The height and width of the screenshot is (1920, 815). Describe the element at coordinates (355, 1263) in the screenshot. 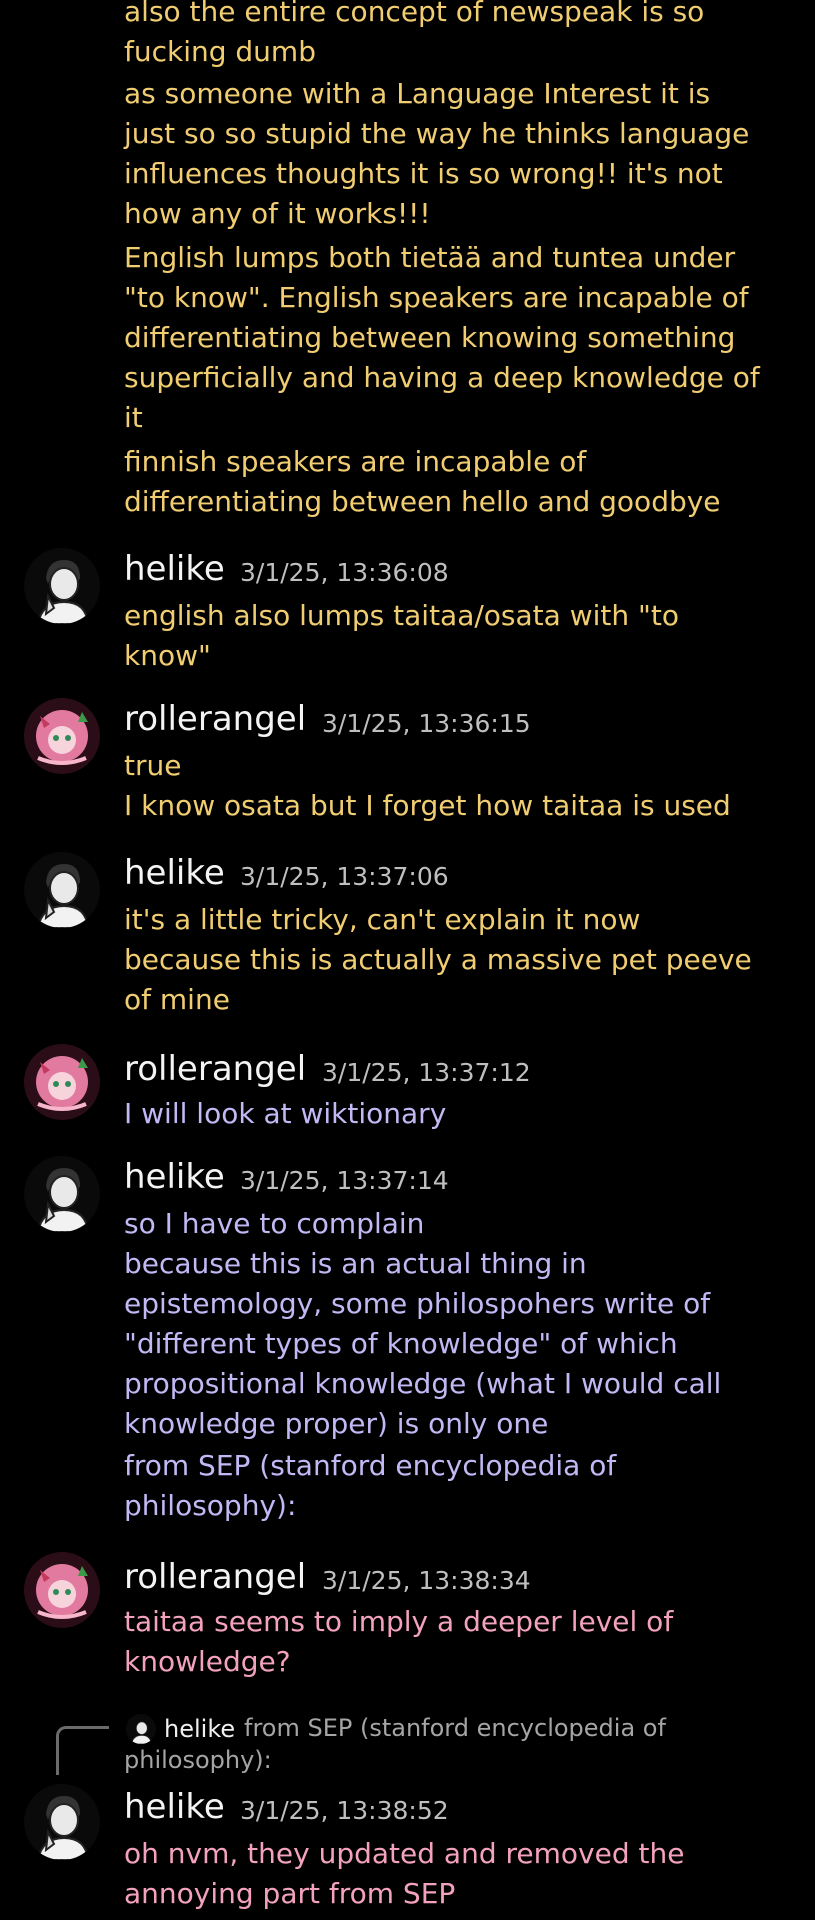

I see `message-line: because this is an actual thing in` at that location.